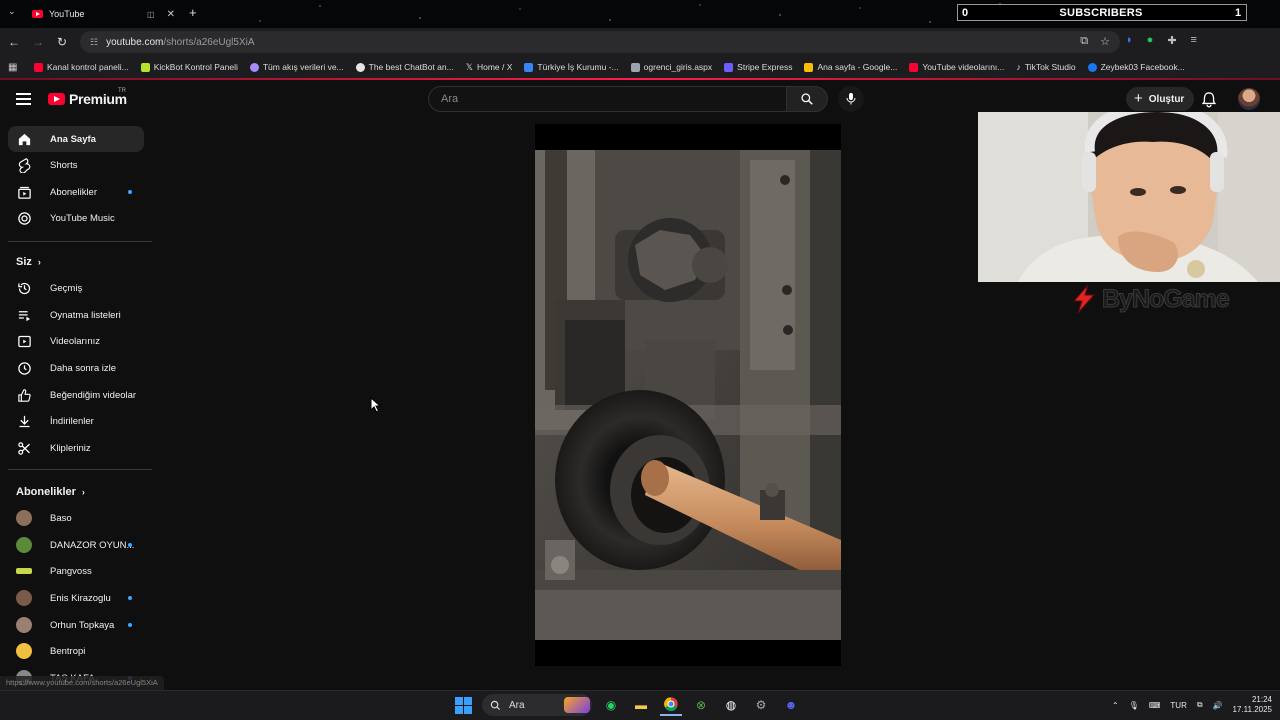 The height and width of the screenshot is (720, 1280). What do you see at coordinates (1129, 40) in the screenshot?
I see `extension-translate-icon: ◗` at bounding box center [1129, 40].